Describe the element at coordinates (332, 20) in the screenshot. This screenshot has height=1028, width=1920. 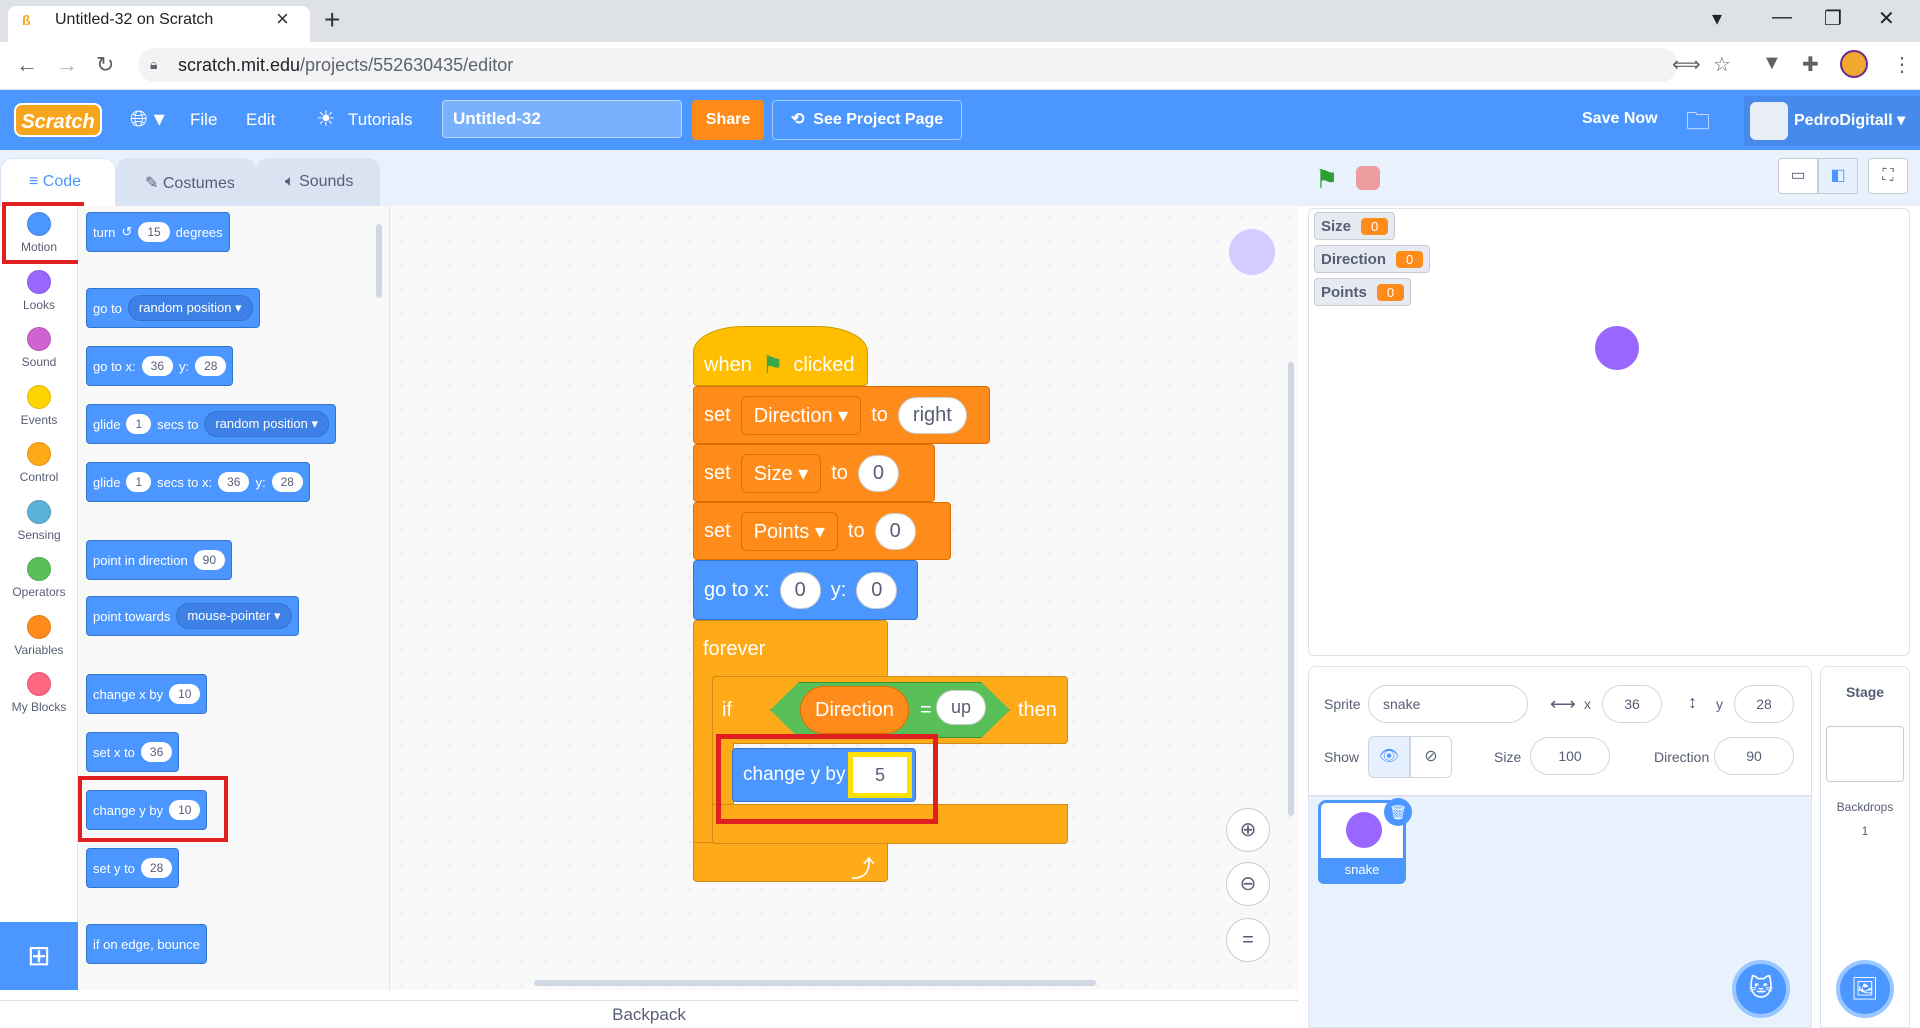
I see `new-tab-icon: +` at that location.